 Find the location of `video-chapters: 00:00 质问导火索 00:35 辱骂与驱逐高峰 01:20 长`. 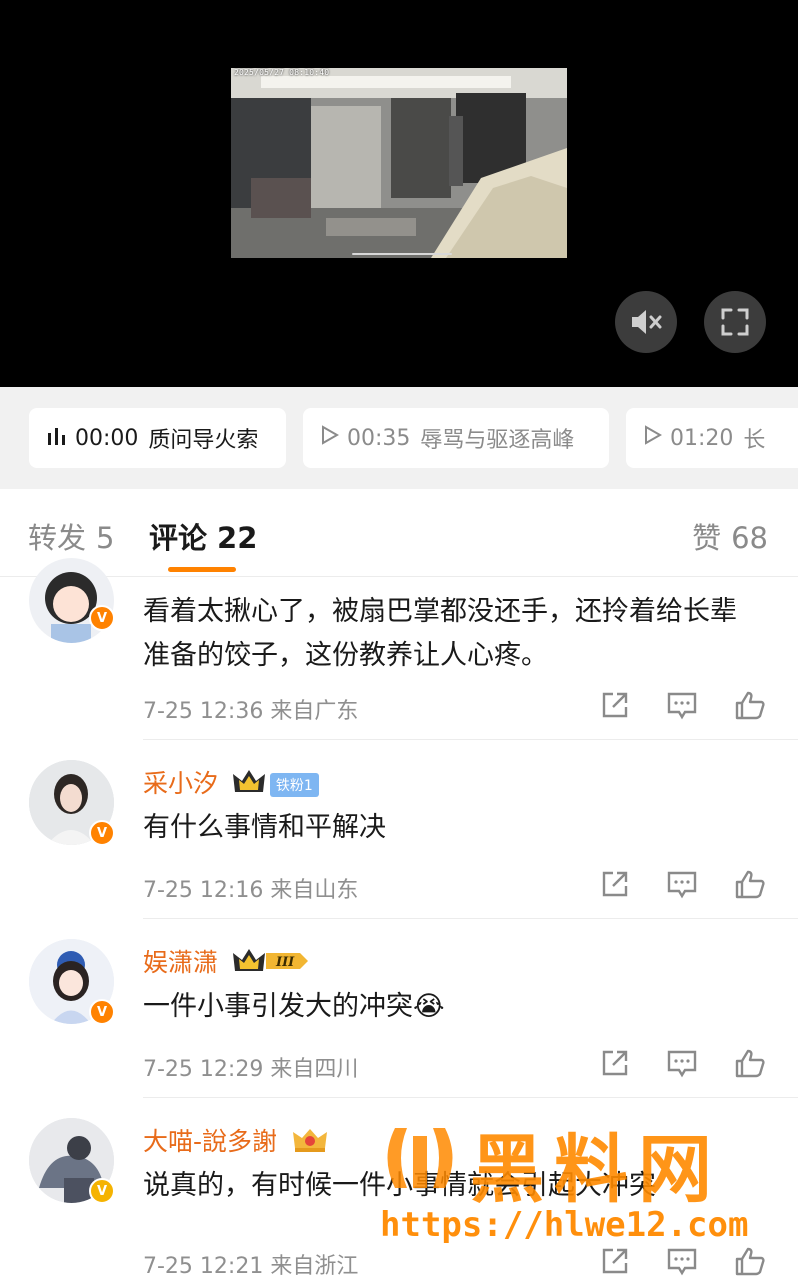

video-chapters: 00:00 质问导火索 00:35 辱骂与驱逐高峰 01:20 长 is located at coordinates (399, 438).